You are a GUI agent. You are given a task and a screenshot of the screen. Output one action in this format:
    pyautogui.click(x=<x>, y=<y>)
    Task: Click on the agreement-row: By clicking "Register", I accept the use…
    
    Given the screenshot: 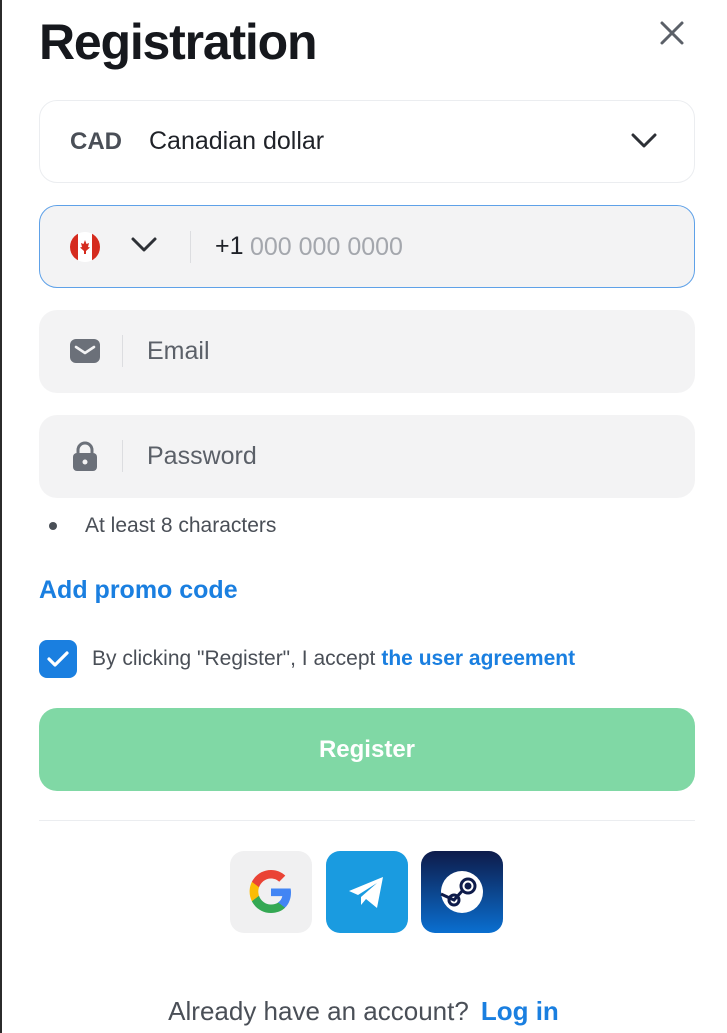 What is the action you would take?
    pyautogui.click(x=307, y=659)
    